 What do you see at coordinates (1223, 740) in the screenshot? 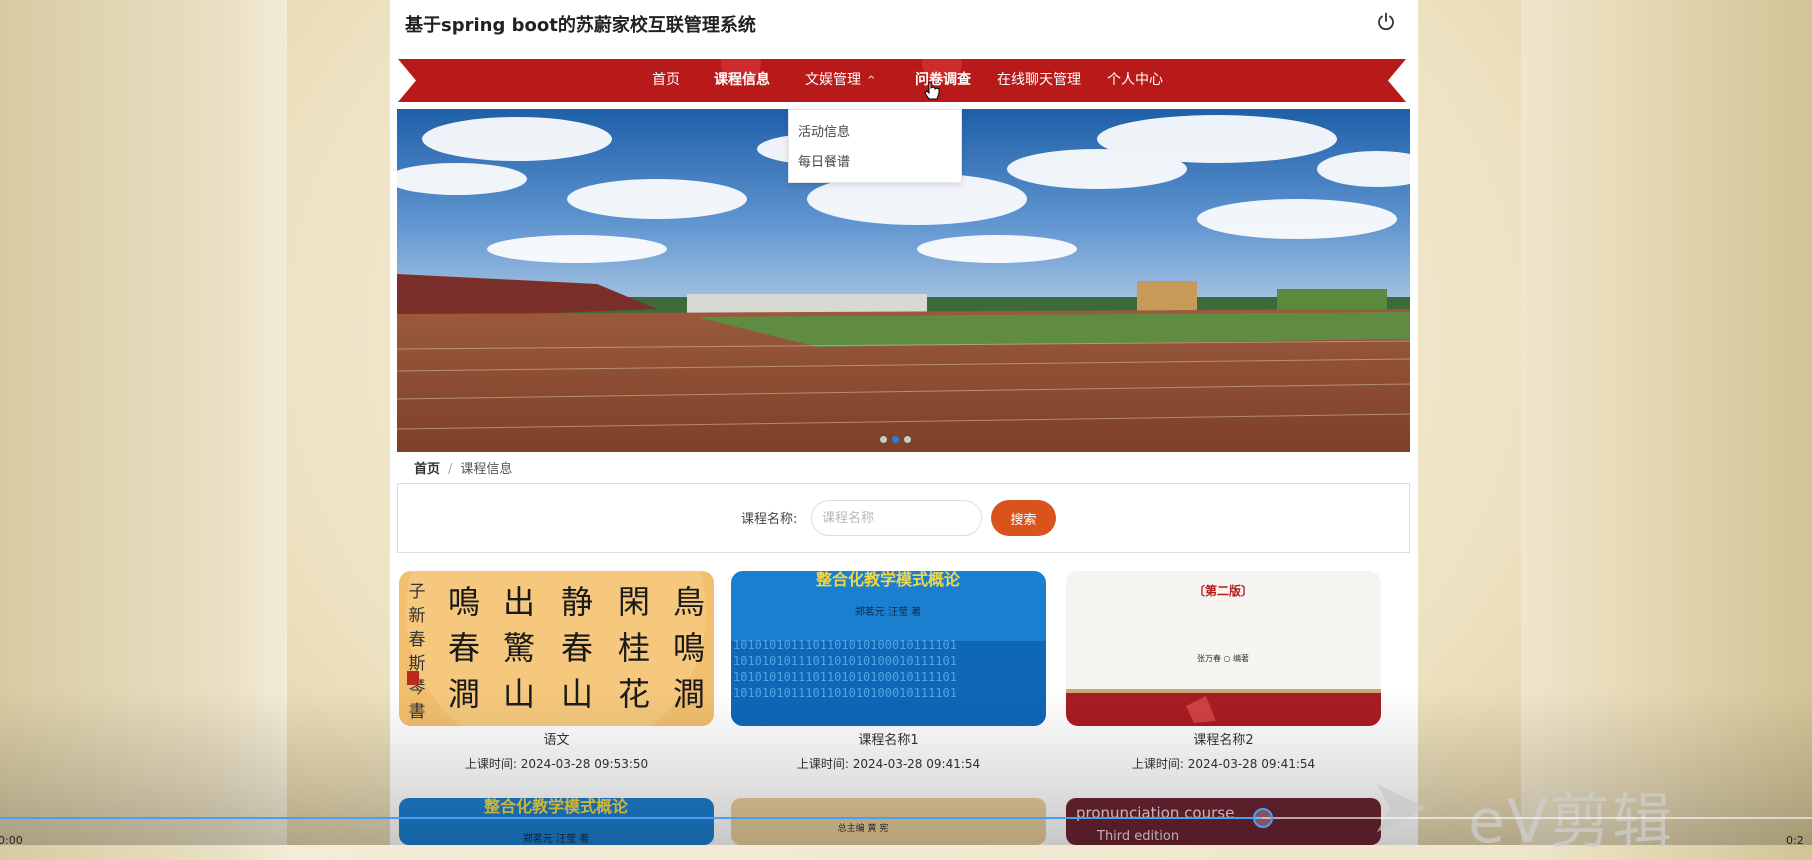
I see `course-name: 课程名称2` at bounding box center [1223, 740].